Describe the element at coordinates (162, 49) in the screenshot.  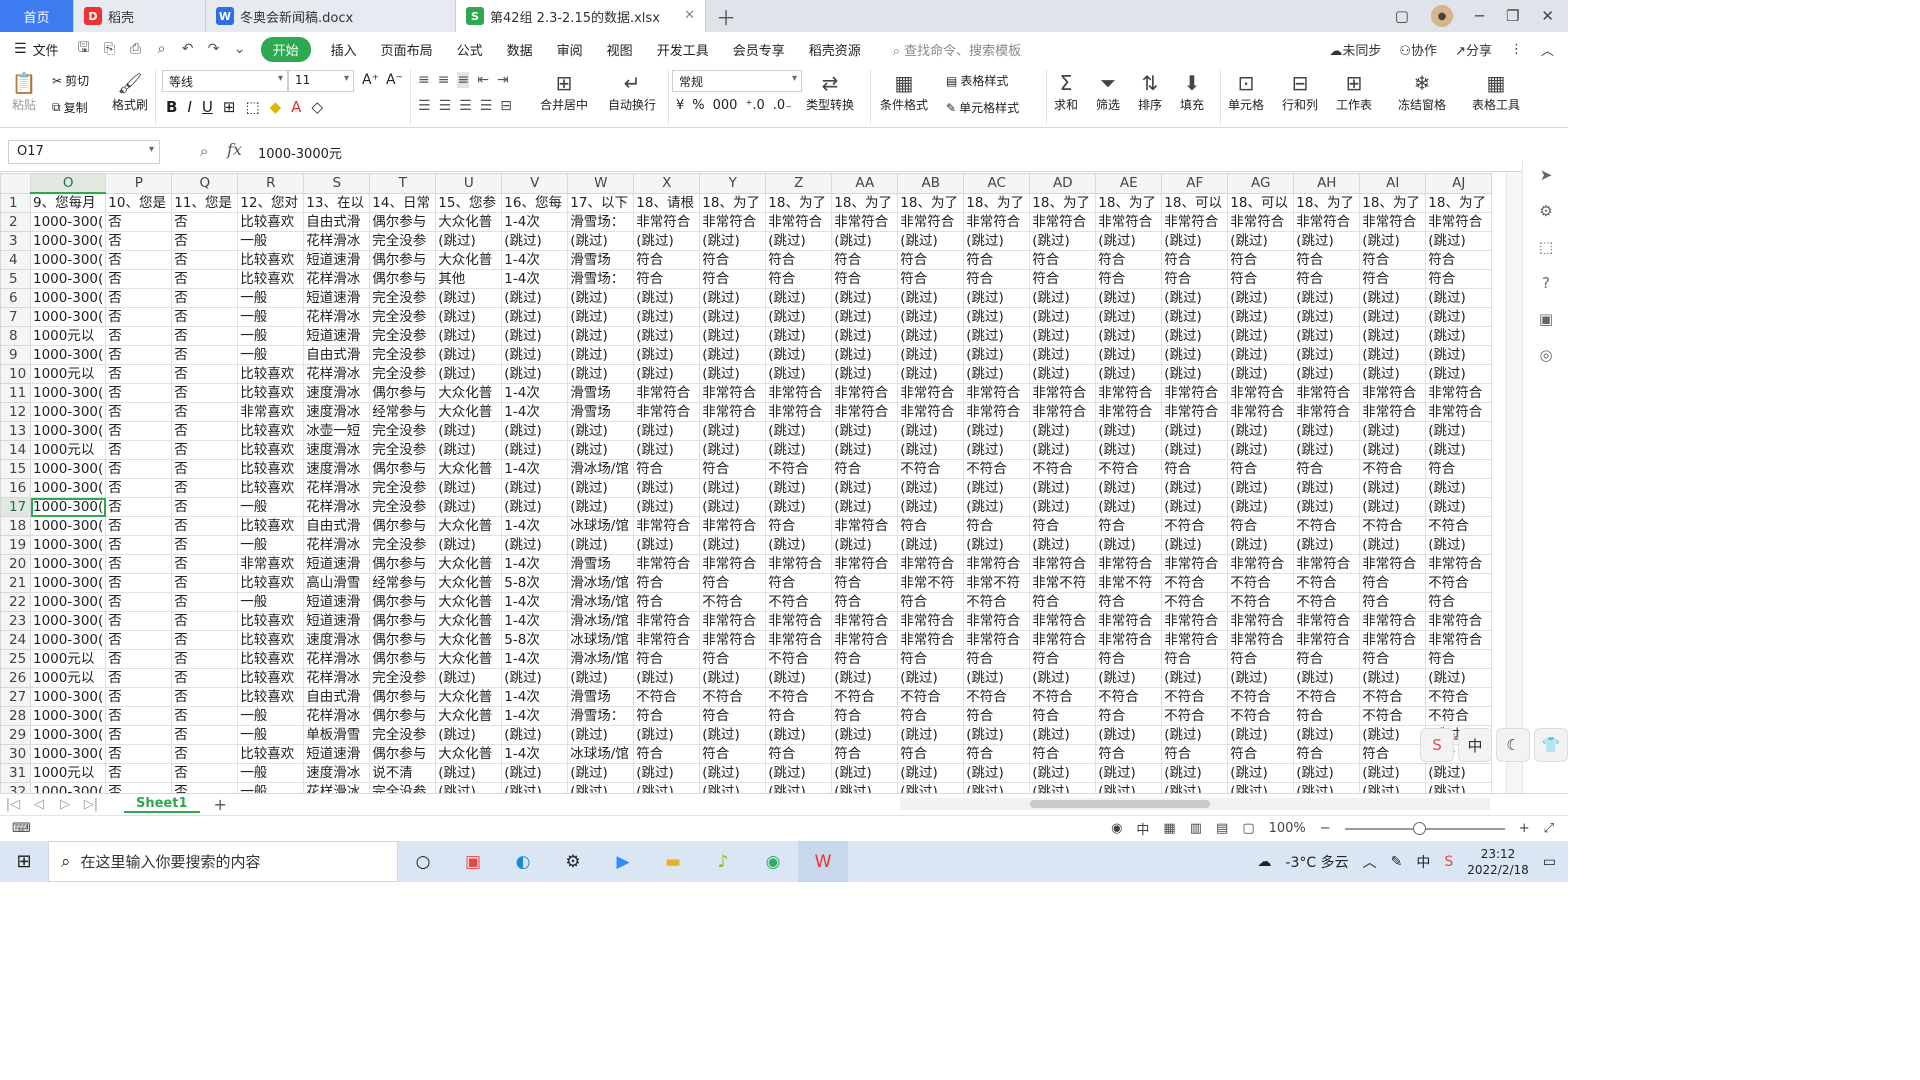
I see `print-preview-icon: ⌕` at that location.